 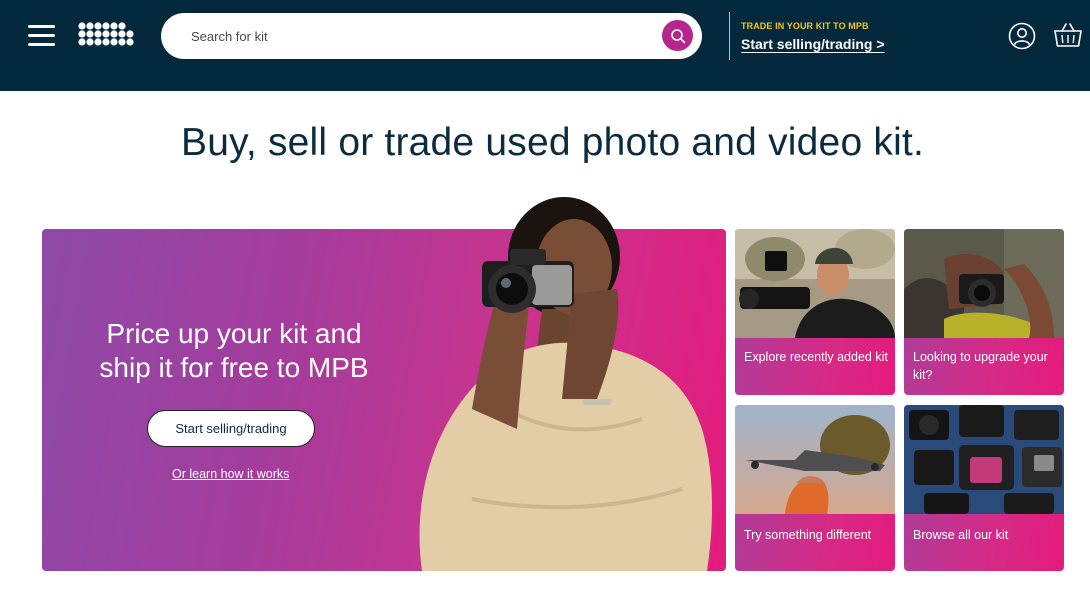 I want to click on basket-icon, so click(x=1068, y=35).